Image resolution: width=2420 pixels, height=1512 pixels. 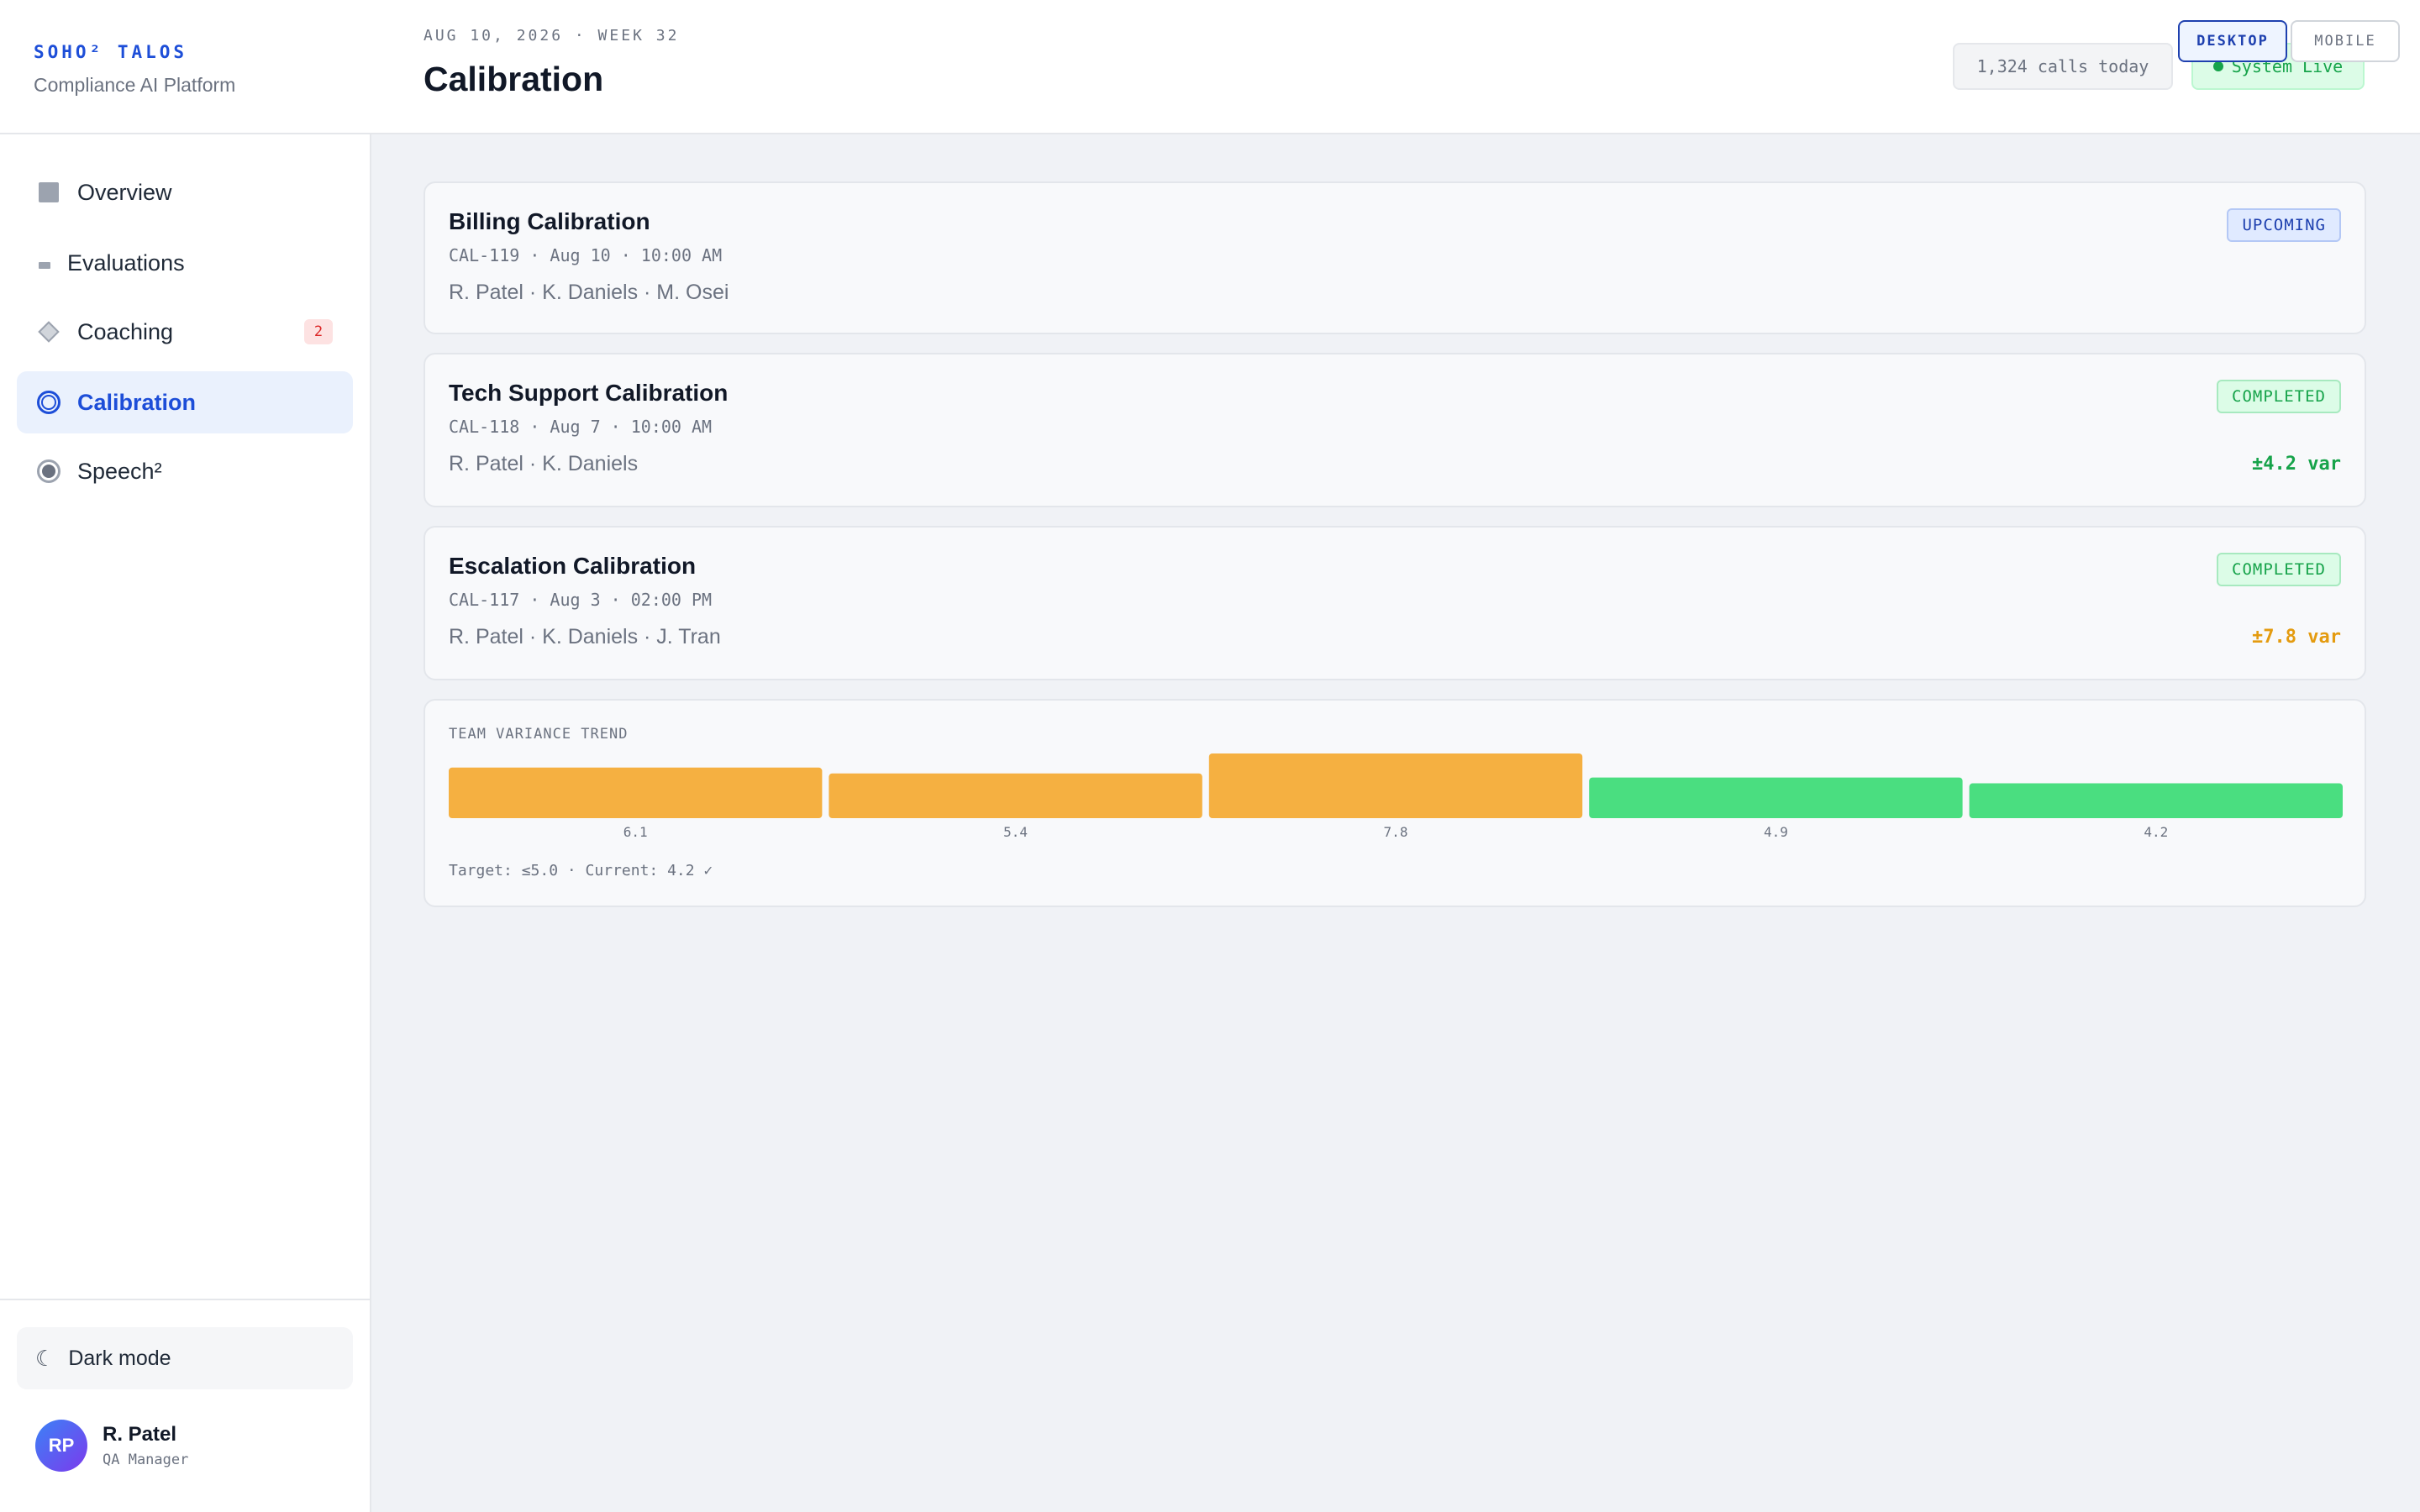 I want to click on bar-value-label: 5.4, so click(x=1016, y=832).